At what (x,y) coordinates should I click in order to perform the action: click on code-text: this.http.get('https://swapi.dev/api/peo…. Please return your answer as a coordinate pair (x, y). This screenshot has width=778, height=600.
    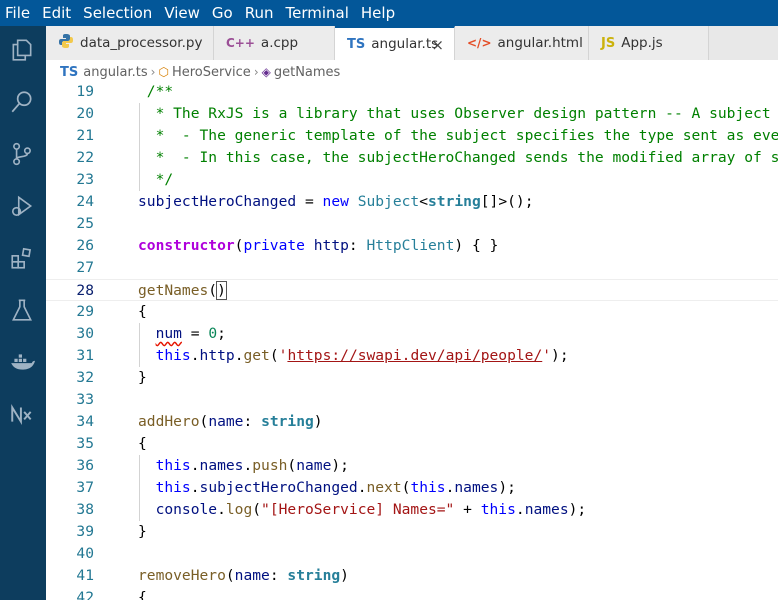
    Looking at the image, I should click on (362, 355).